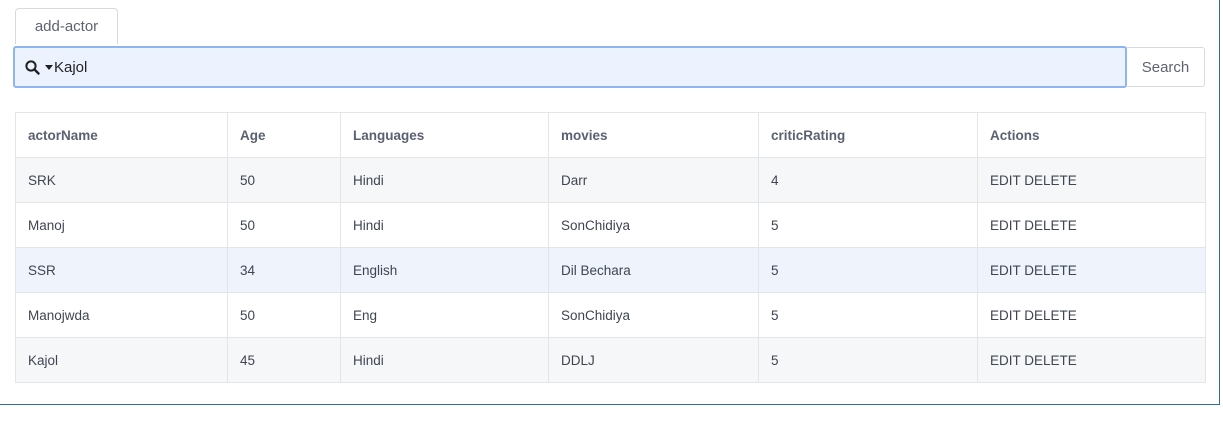 The height and width of the screenshot is (421, 1223). Describe the element at coordinates (574, 67) in the screenshot. I see `search-input` at that location.